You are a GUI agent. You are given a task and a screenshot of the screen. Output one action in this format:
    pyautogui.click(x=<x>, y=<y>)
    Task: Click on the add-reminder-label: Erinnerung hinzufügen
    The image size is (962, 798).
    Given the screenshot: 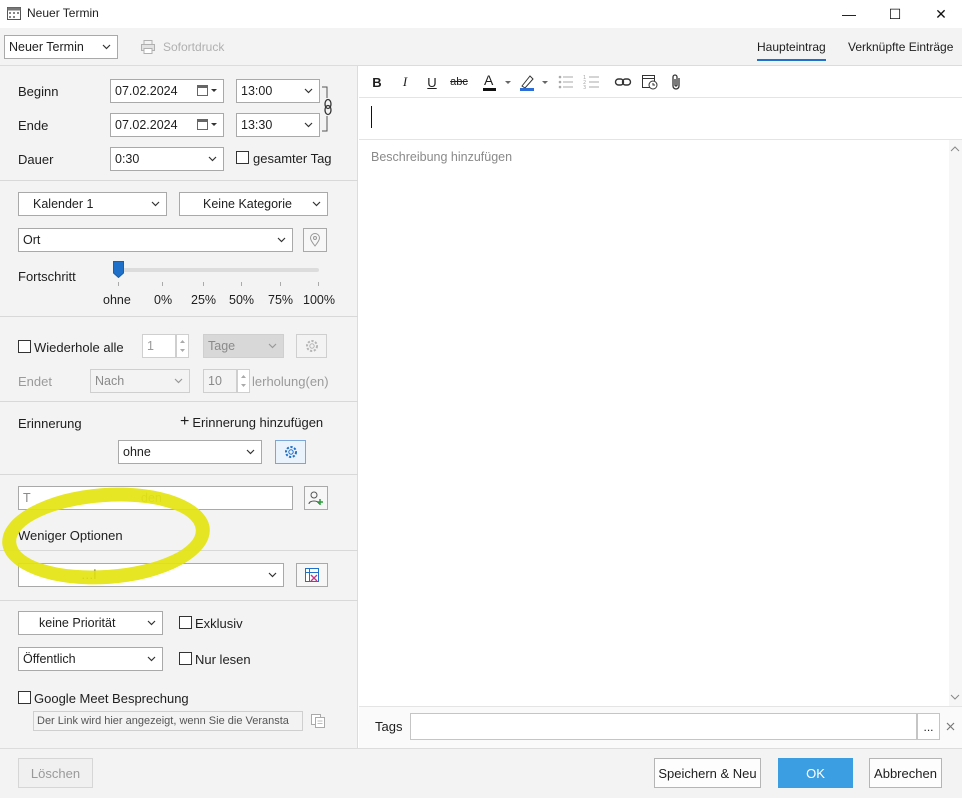 What is the action you would take?
    pyautogui.click(x=258, y=422)
    